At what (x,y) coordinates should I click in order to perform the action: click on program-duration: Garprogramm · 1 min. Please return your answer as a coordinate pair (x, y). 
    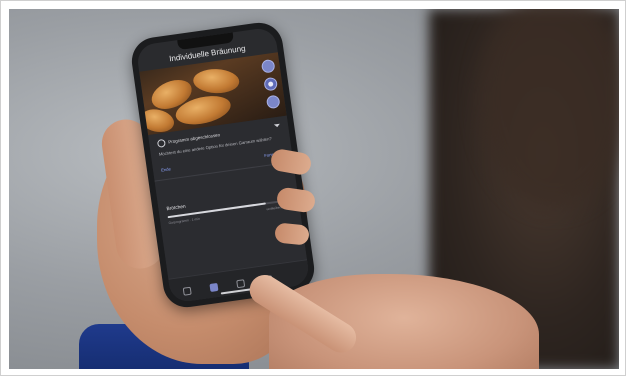
    Looking at the image, I should click on (184, 221).